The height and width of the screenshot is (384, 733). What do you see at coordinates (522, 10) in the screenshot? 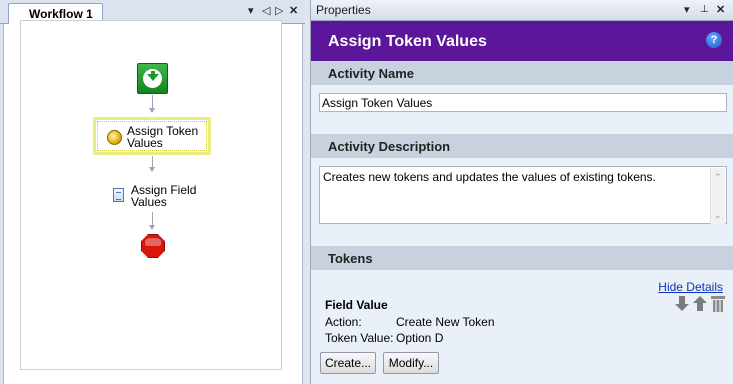
I see `properties-titlebar: Properties ▾ ⊥ ✕` at bounding box center [522, 10].